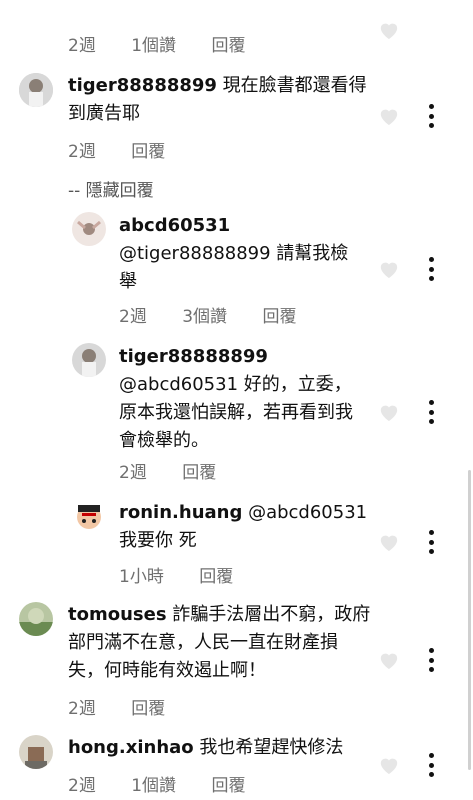 The width and height of the screenshot is (473, 800). I want to click on comment-meta-top: 2週 1個讚 回覆, so click(171, 43).